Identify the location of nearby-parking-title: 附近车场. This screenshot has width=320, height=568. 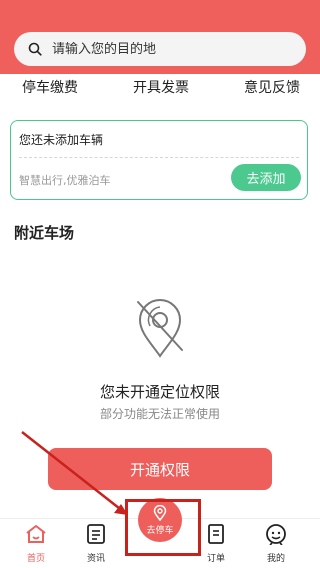
(44, 233).